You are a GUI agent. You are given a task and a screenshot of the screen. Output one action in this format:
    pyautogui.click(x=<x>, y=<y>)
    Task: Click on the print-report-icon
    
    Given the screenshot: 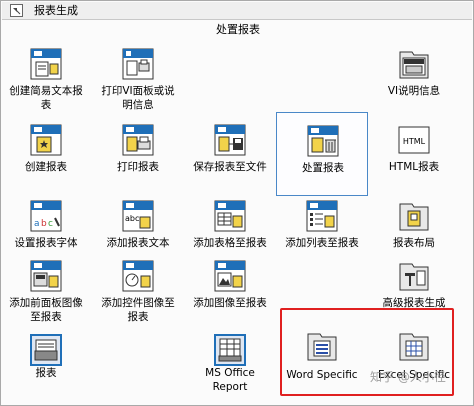 What is the action you would take?
    pyautogui.click(x=138, y=140)
    